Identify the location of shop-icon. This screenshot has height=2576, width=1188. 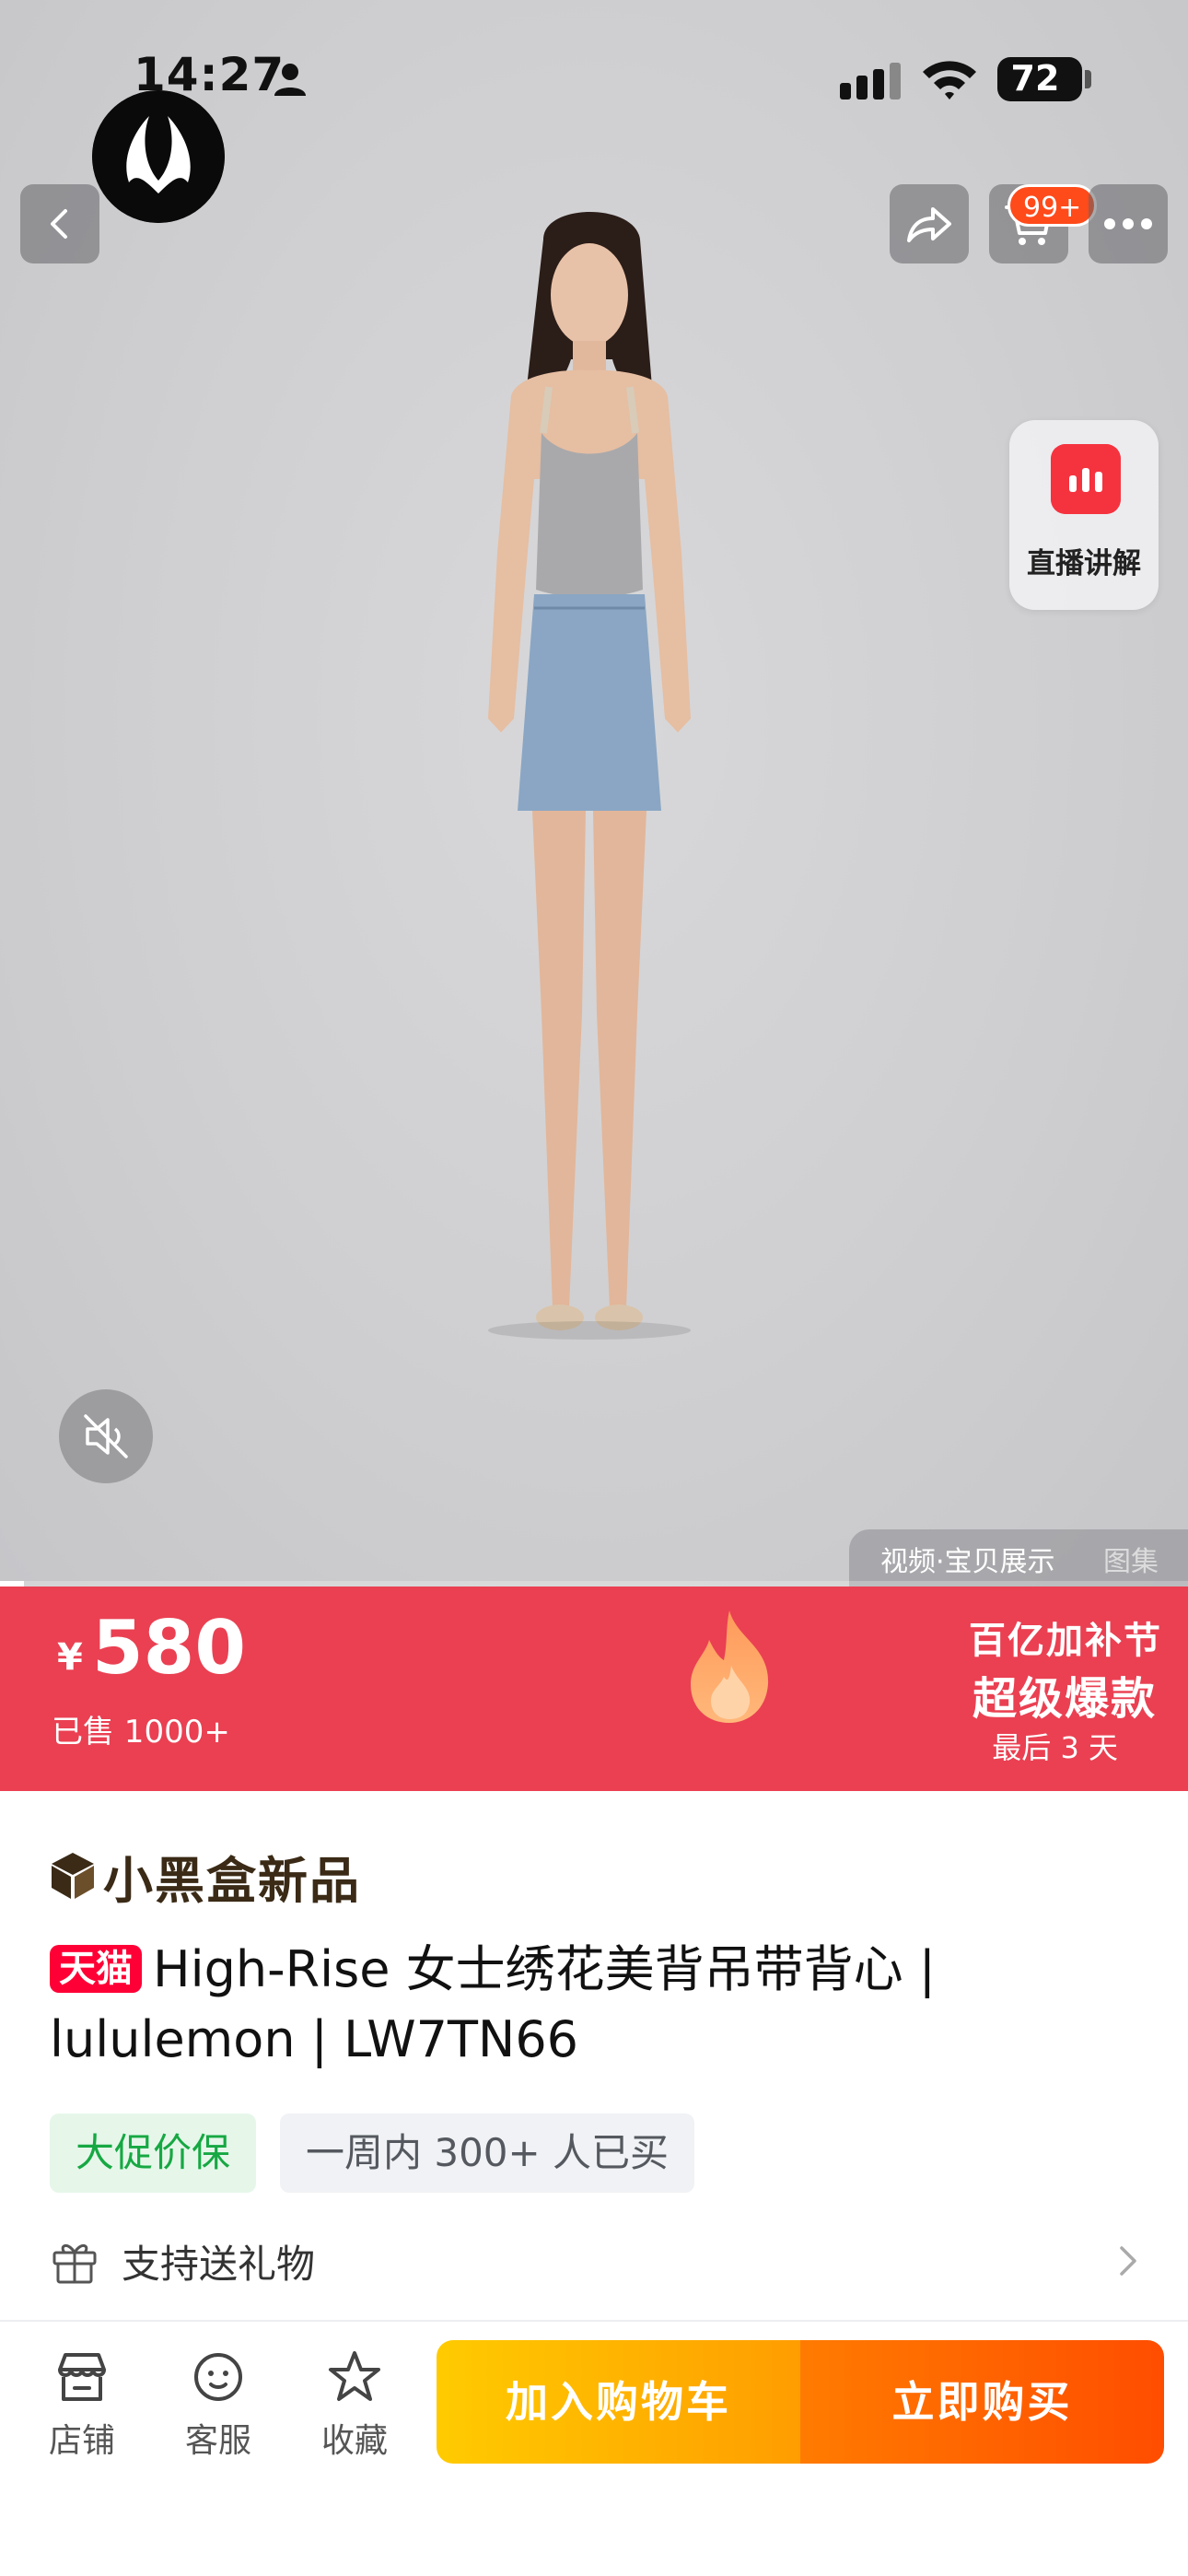
(82, 2377).